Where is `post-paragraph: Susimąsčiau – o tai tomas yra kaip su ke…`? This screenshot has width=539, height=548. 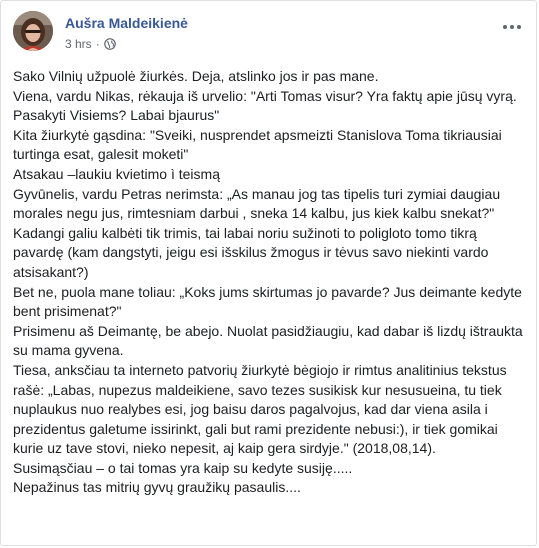
post-paragraph: Susimąsčiau – o tai tomas yra kaip su ke… is located at coordinates (183, 467).